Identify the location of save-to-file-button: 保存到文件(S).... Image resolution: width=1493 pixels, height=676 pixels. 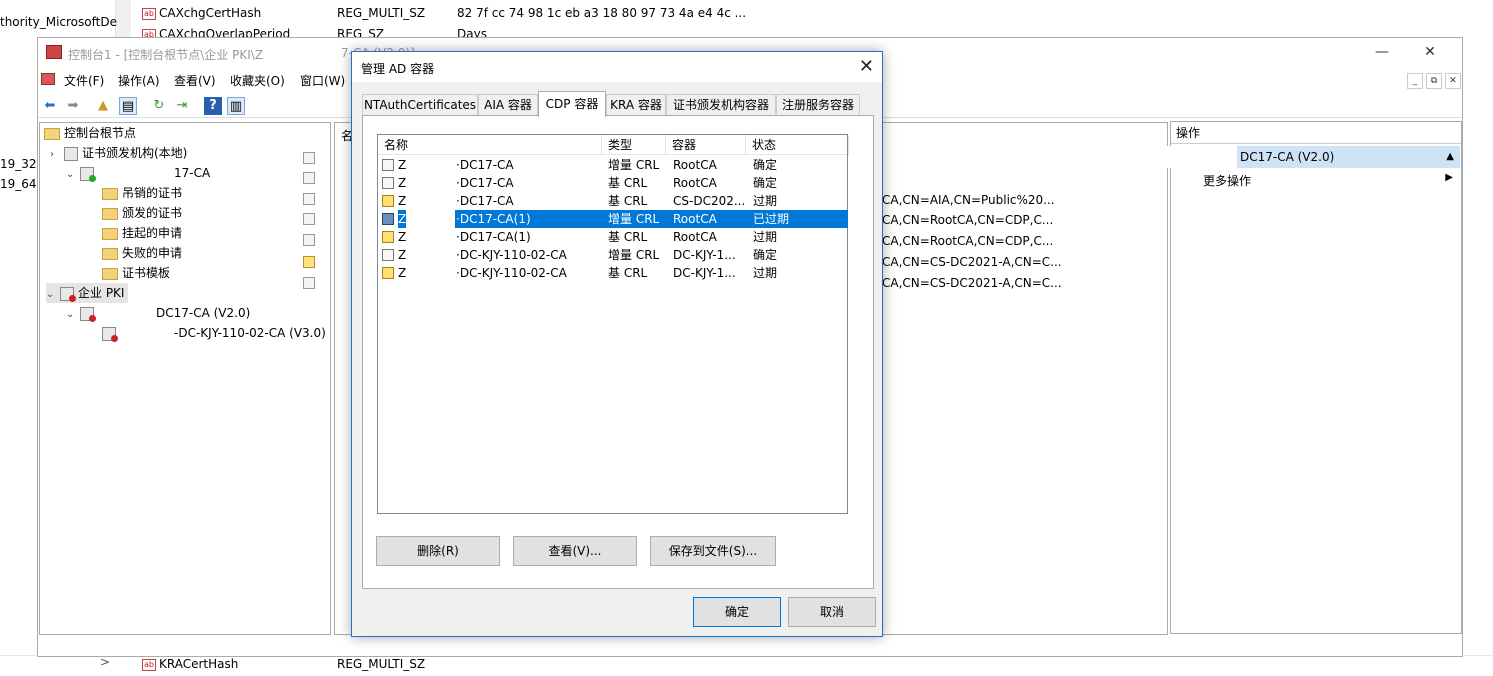
(713, 551).